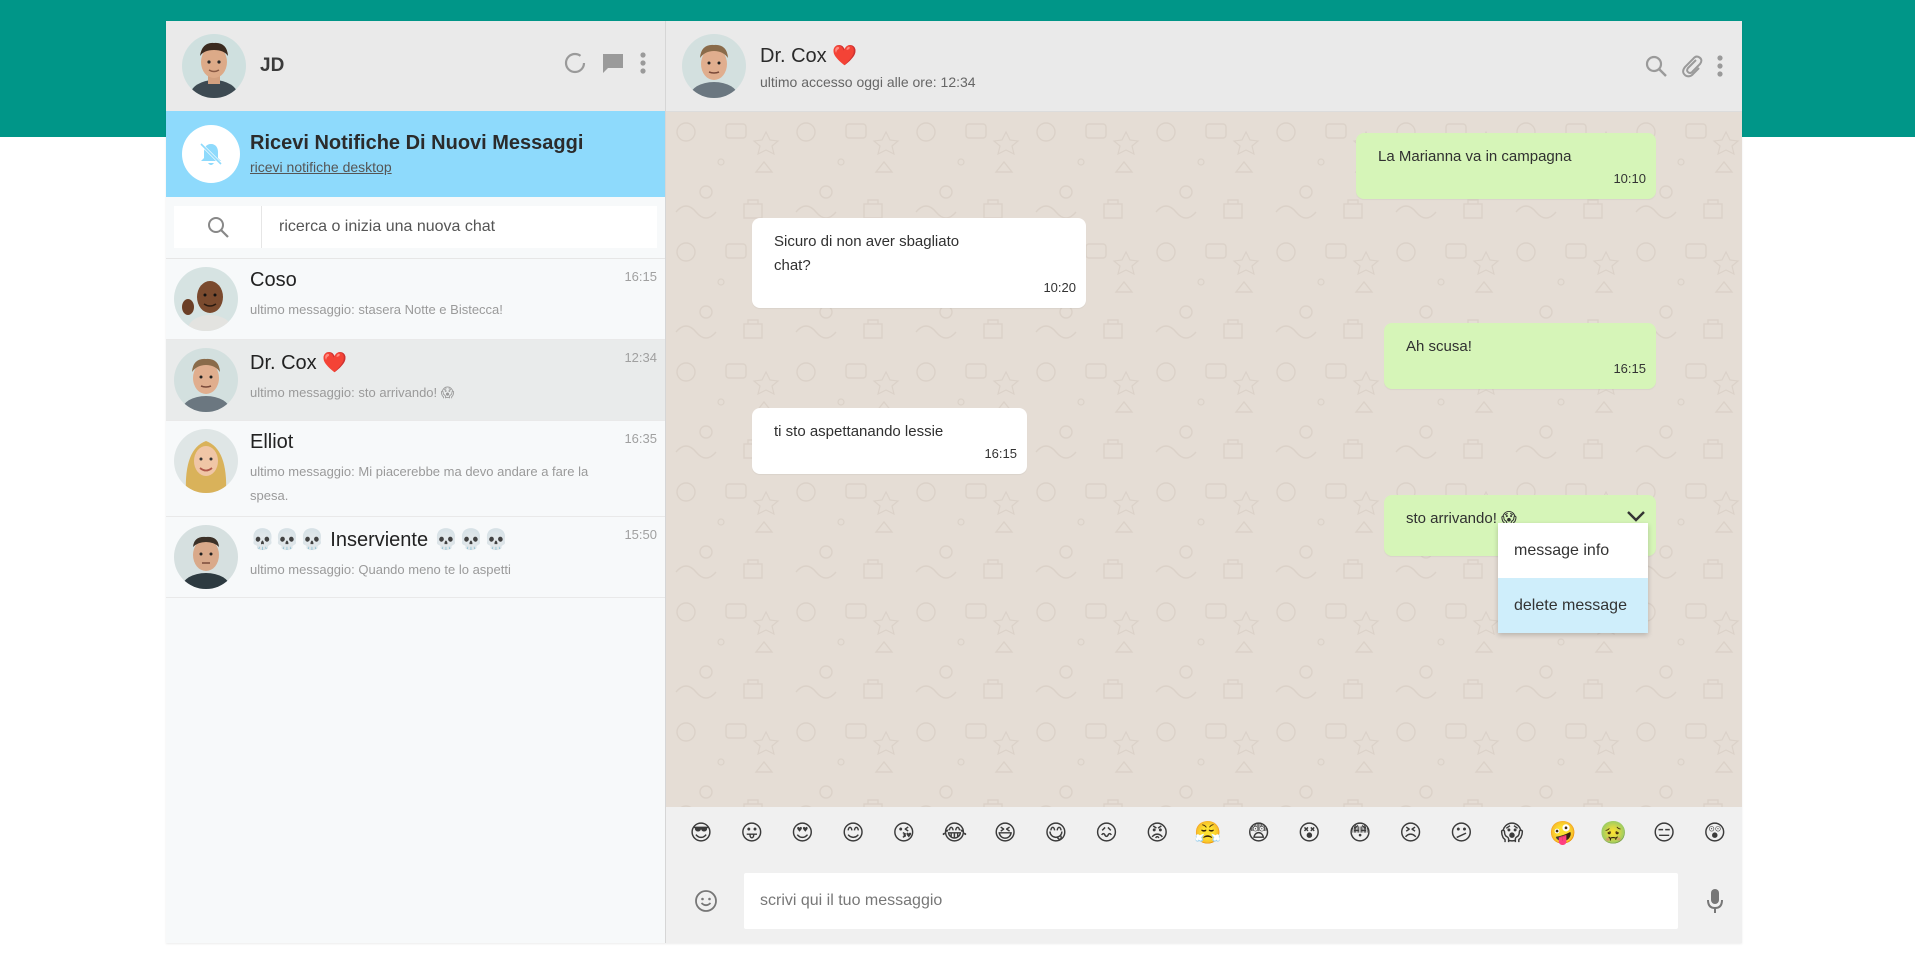  What do you see at coordinates (706, 901) in the screenshot?
I see `smiley-icon` at bounding box center [706, 901].